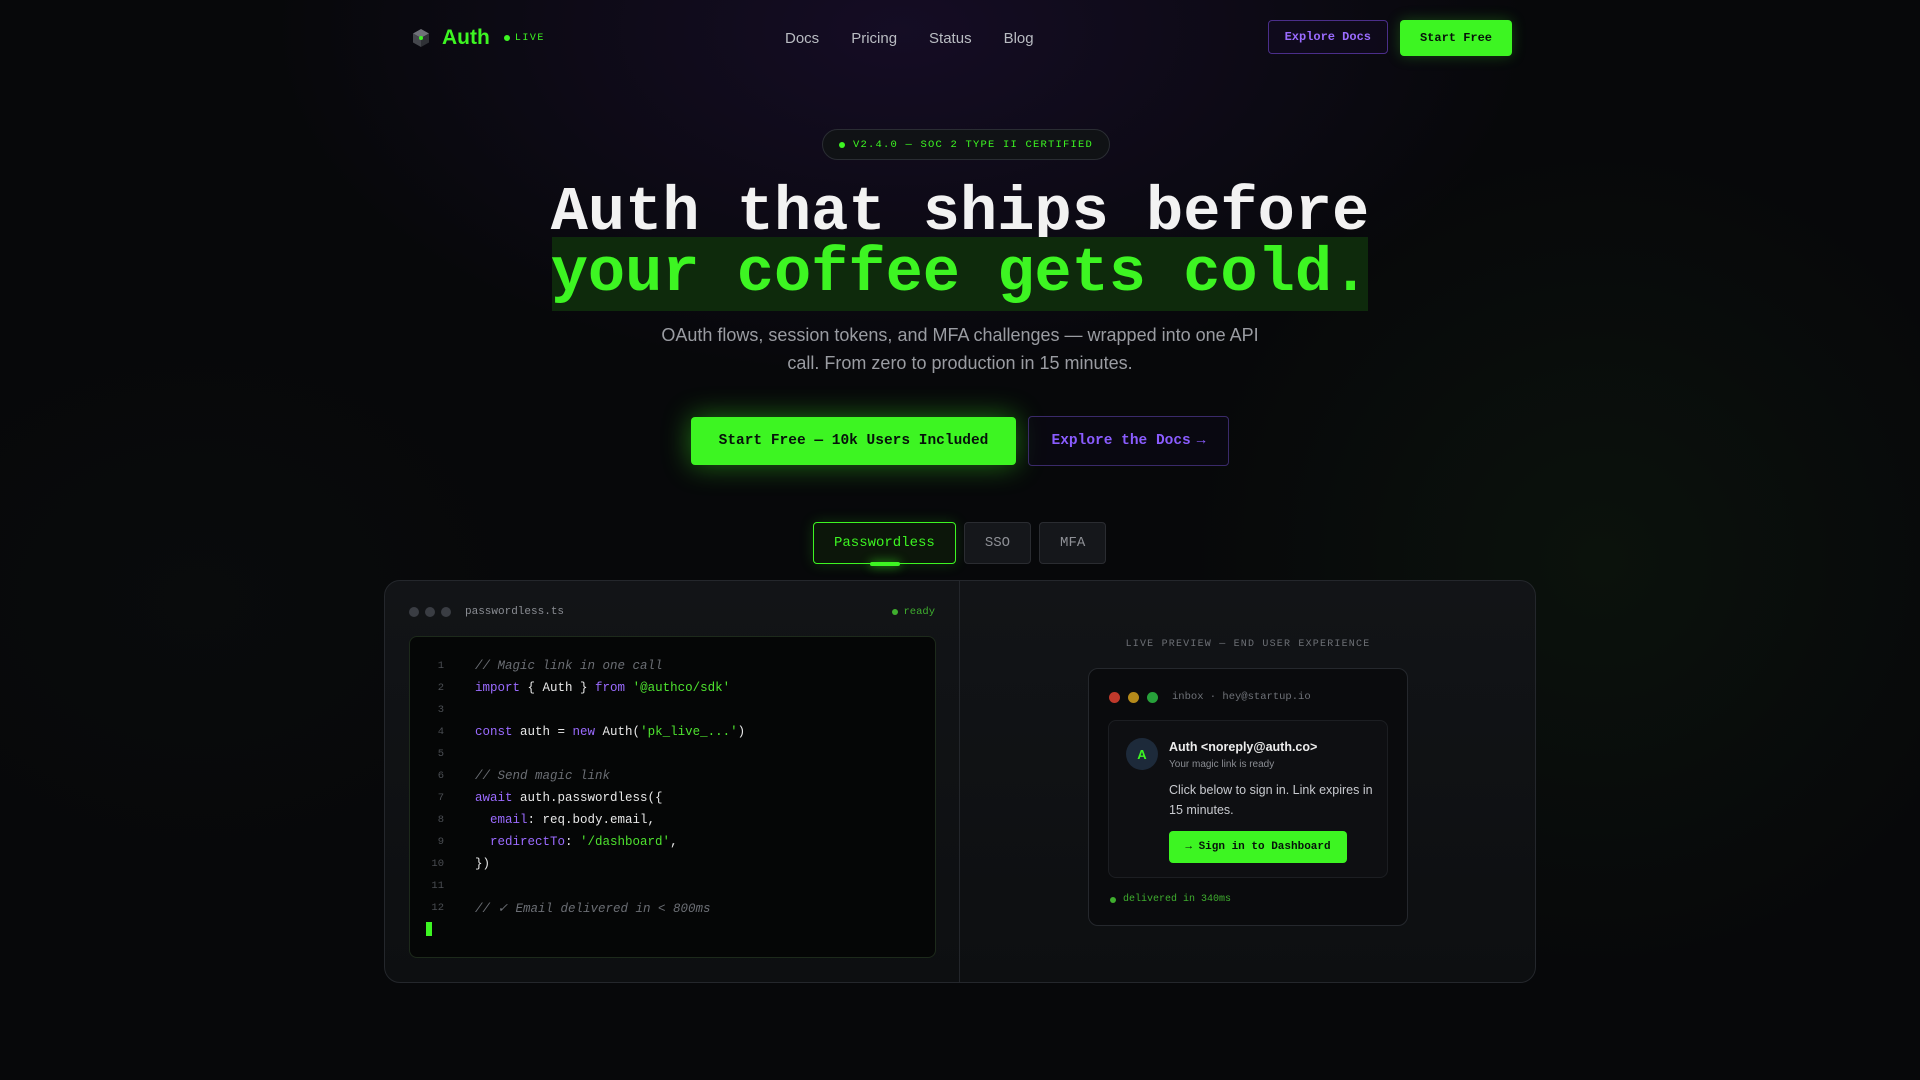  What do you see at coordinates (573, 842) in the screenshot?
I see `code-token: :` at bounding box center [573, 842].